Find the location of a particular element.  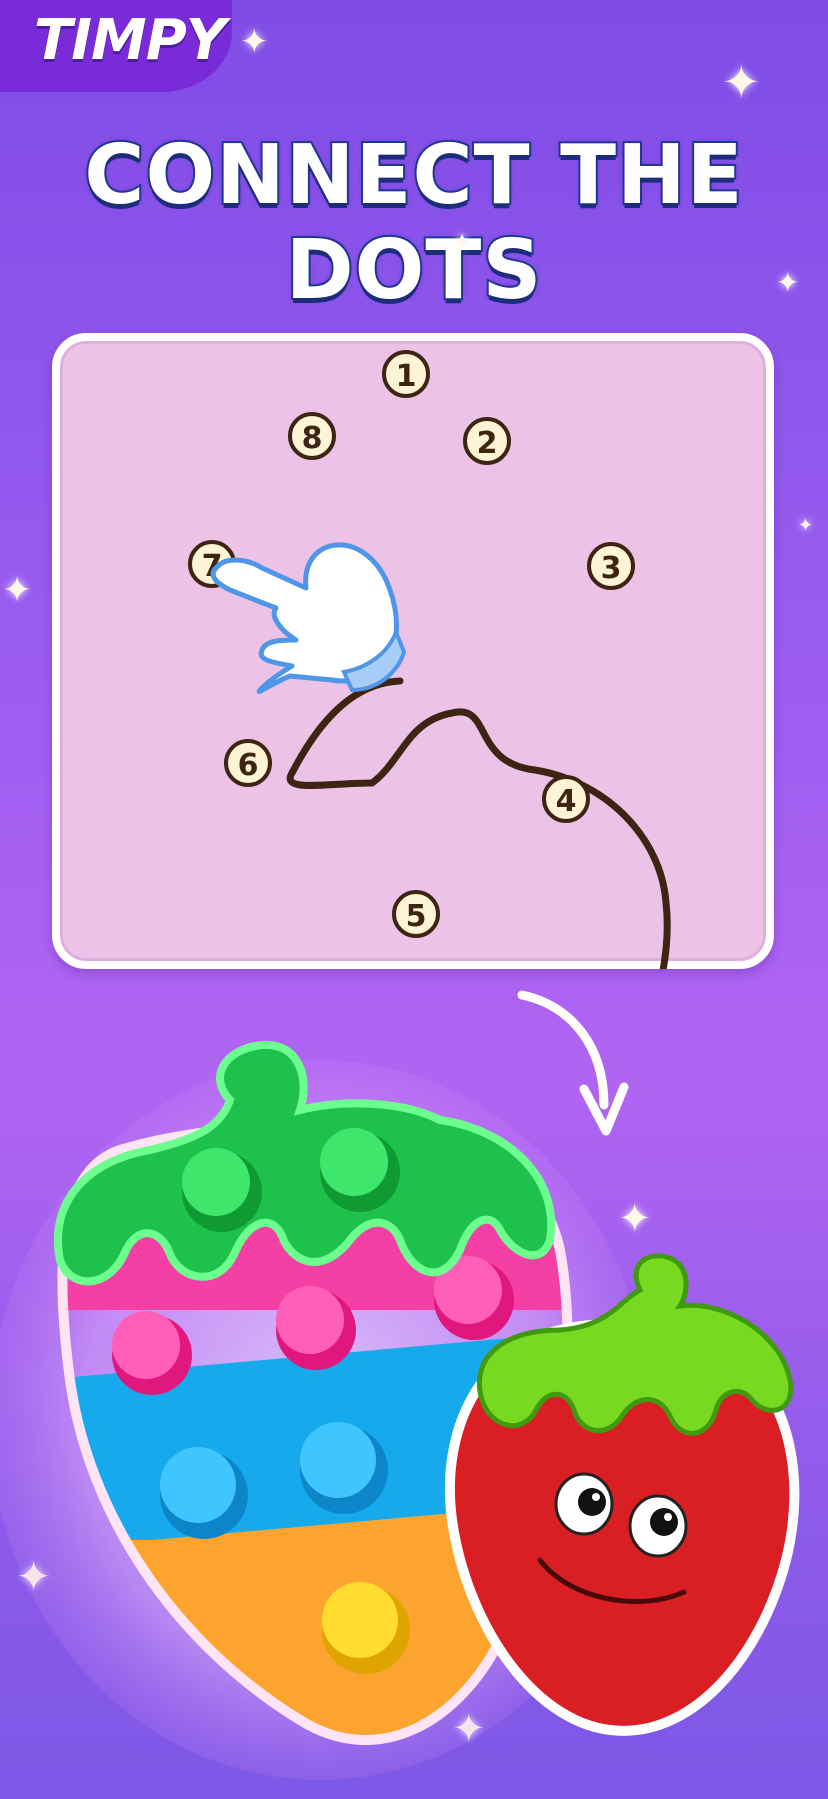

dot-8: 8 is located at coordinates (312, 436).